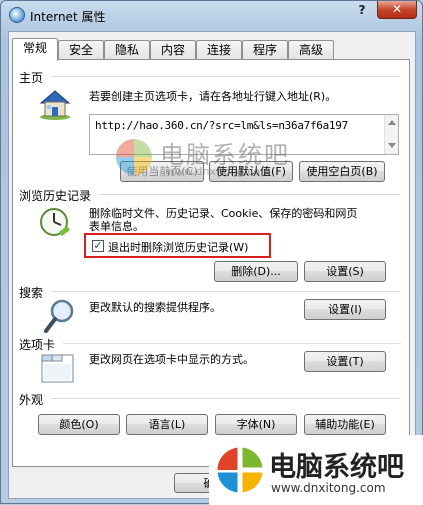 The width and height of the screenshot is (423, 505). What do you see at coordinates (362, 10) in the screenshot?
I see `help-button: ?` at bounding box center [362, 10].